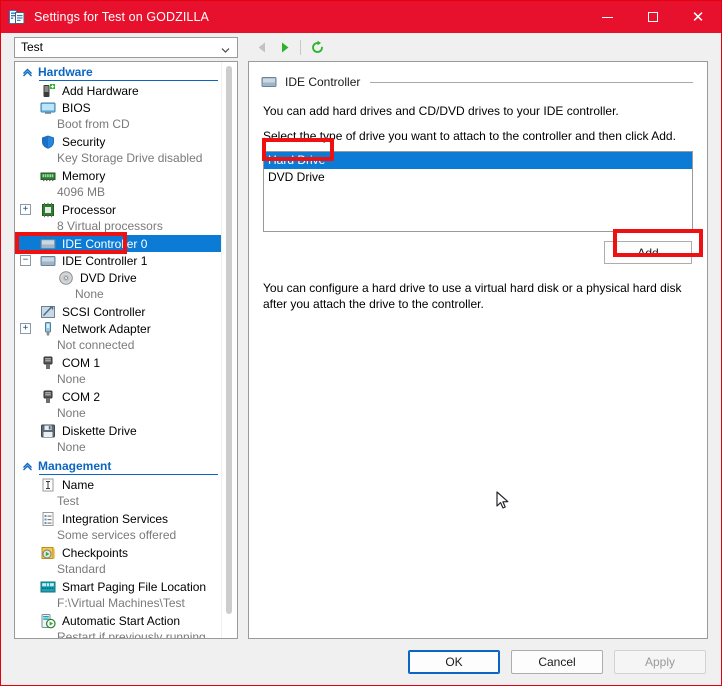 This screenshot has height=686, width=722. I want to click on hyperv-settings-icon, so click(17, 17).